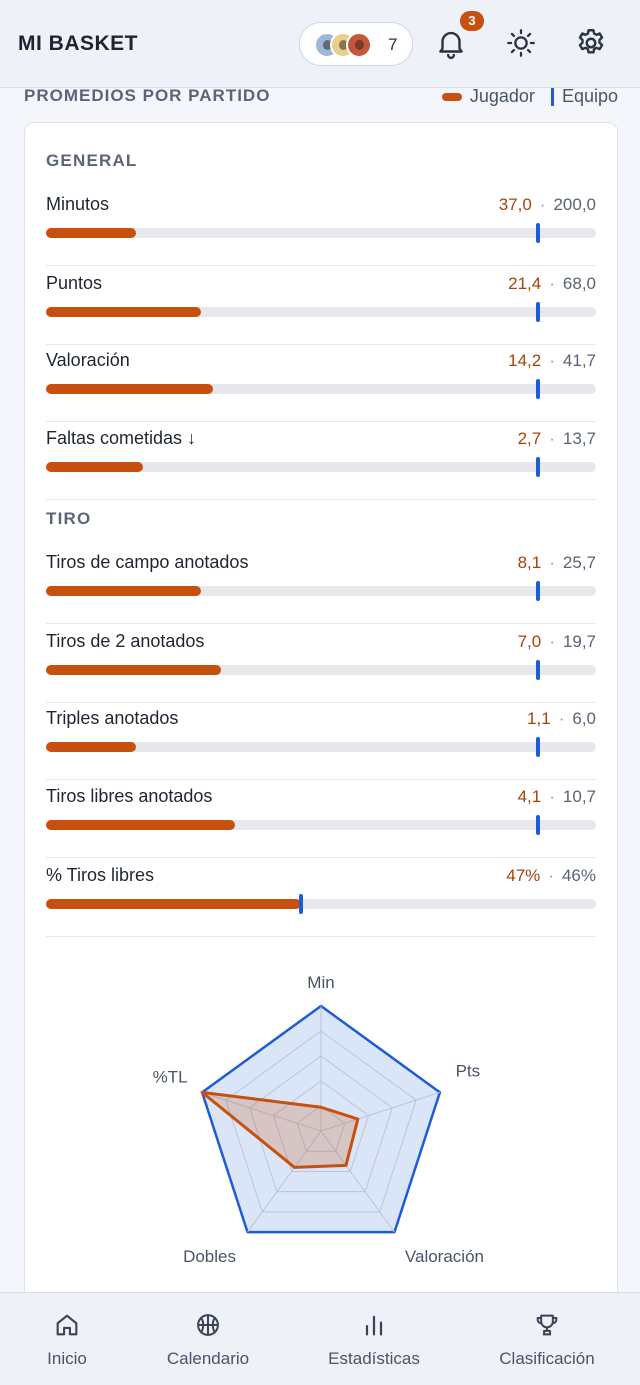  What do you see at coordinates (67, 1358) in the screenshot?
I see `nav-label: Inicio` at bounding box center [67, 1358].